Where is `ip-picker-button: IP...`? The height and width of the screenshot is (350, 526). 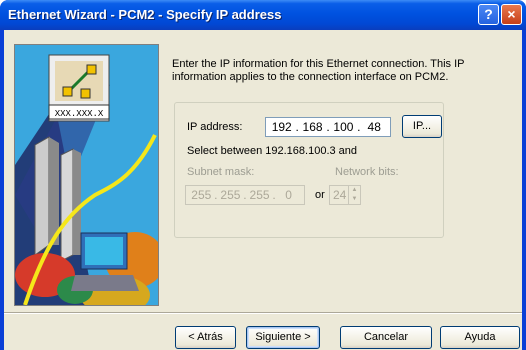
ip-picker-button: IP... is located at coordinates (422, 126).